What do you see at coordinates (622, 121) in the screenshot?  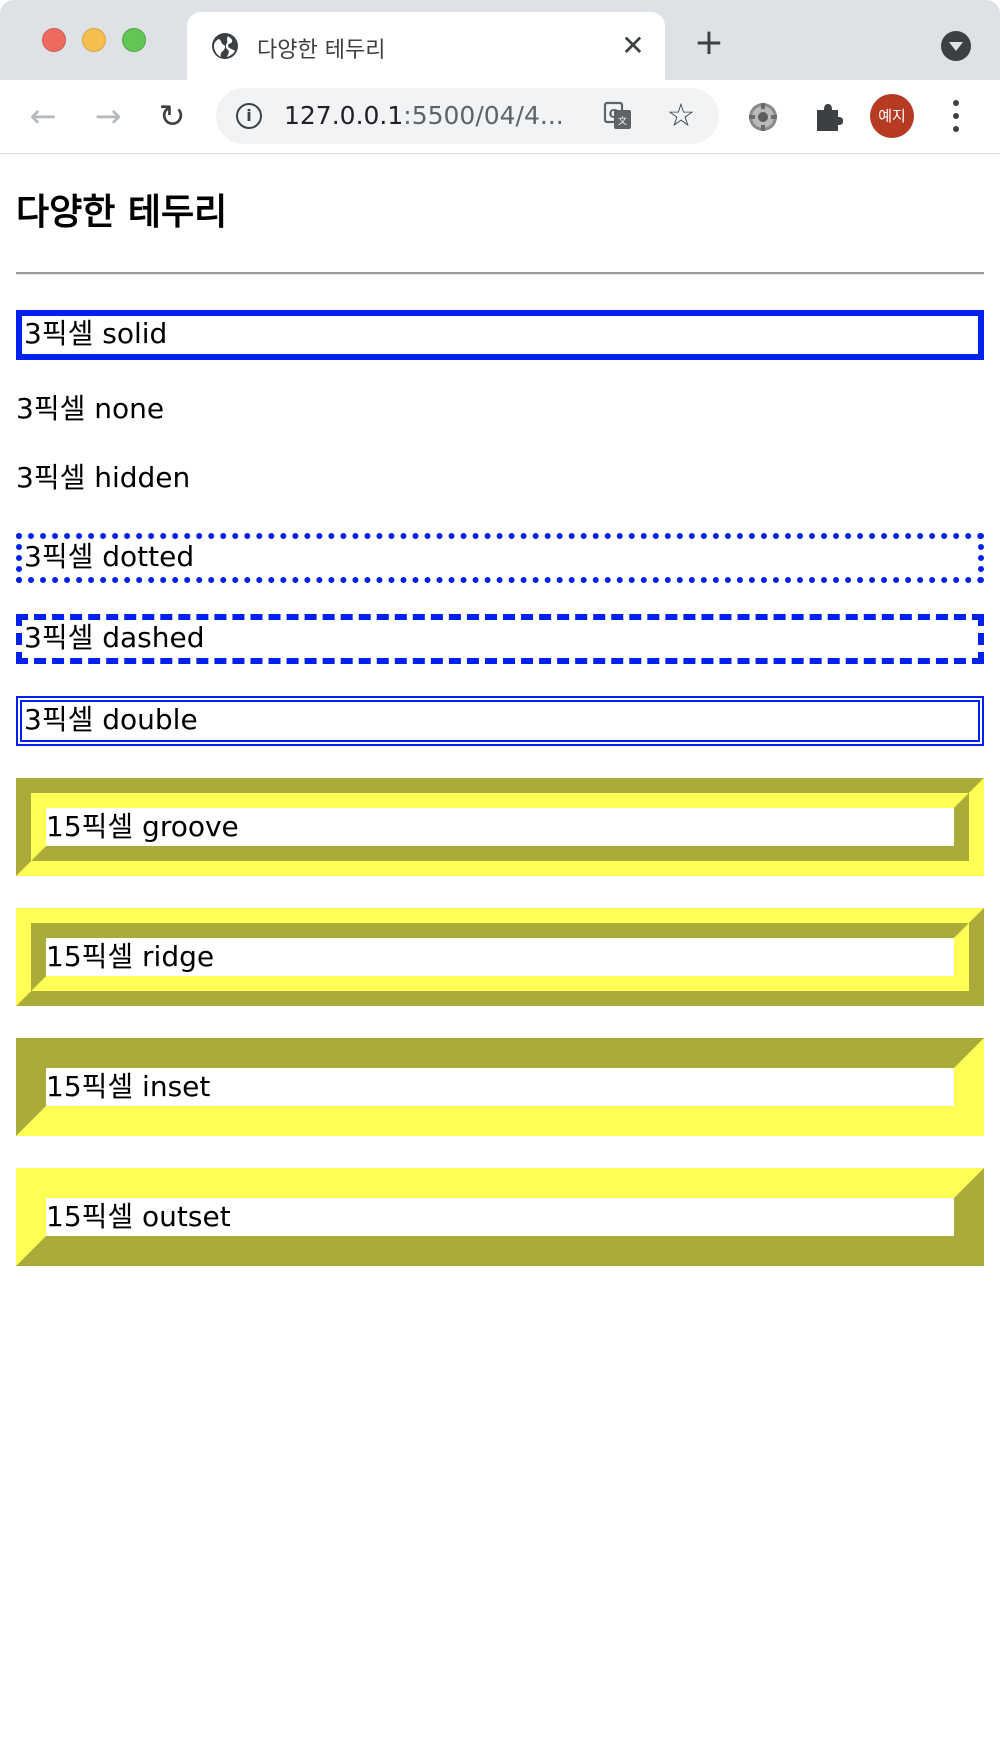 I see `svg-text: 文` at bounding box center [622, 121].